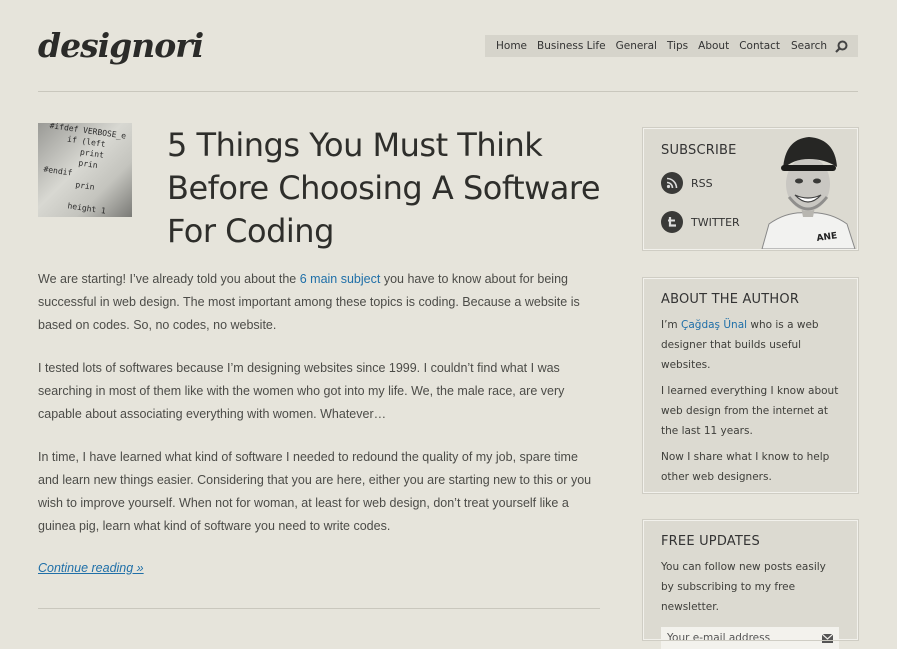 The height and width of the screenshot is (649, 897). Describe the element at coordinates (699, 150) in the screenshot. I see `subscribe-title: SUBSCRIBE` at that location.